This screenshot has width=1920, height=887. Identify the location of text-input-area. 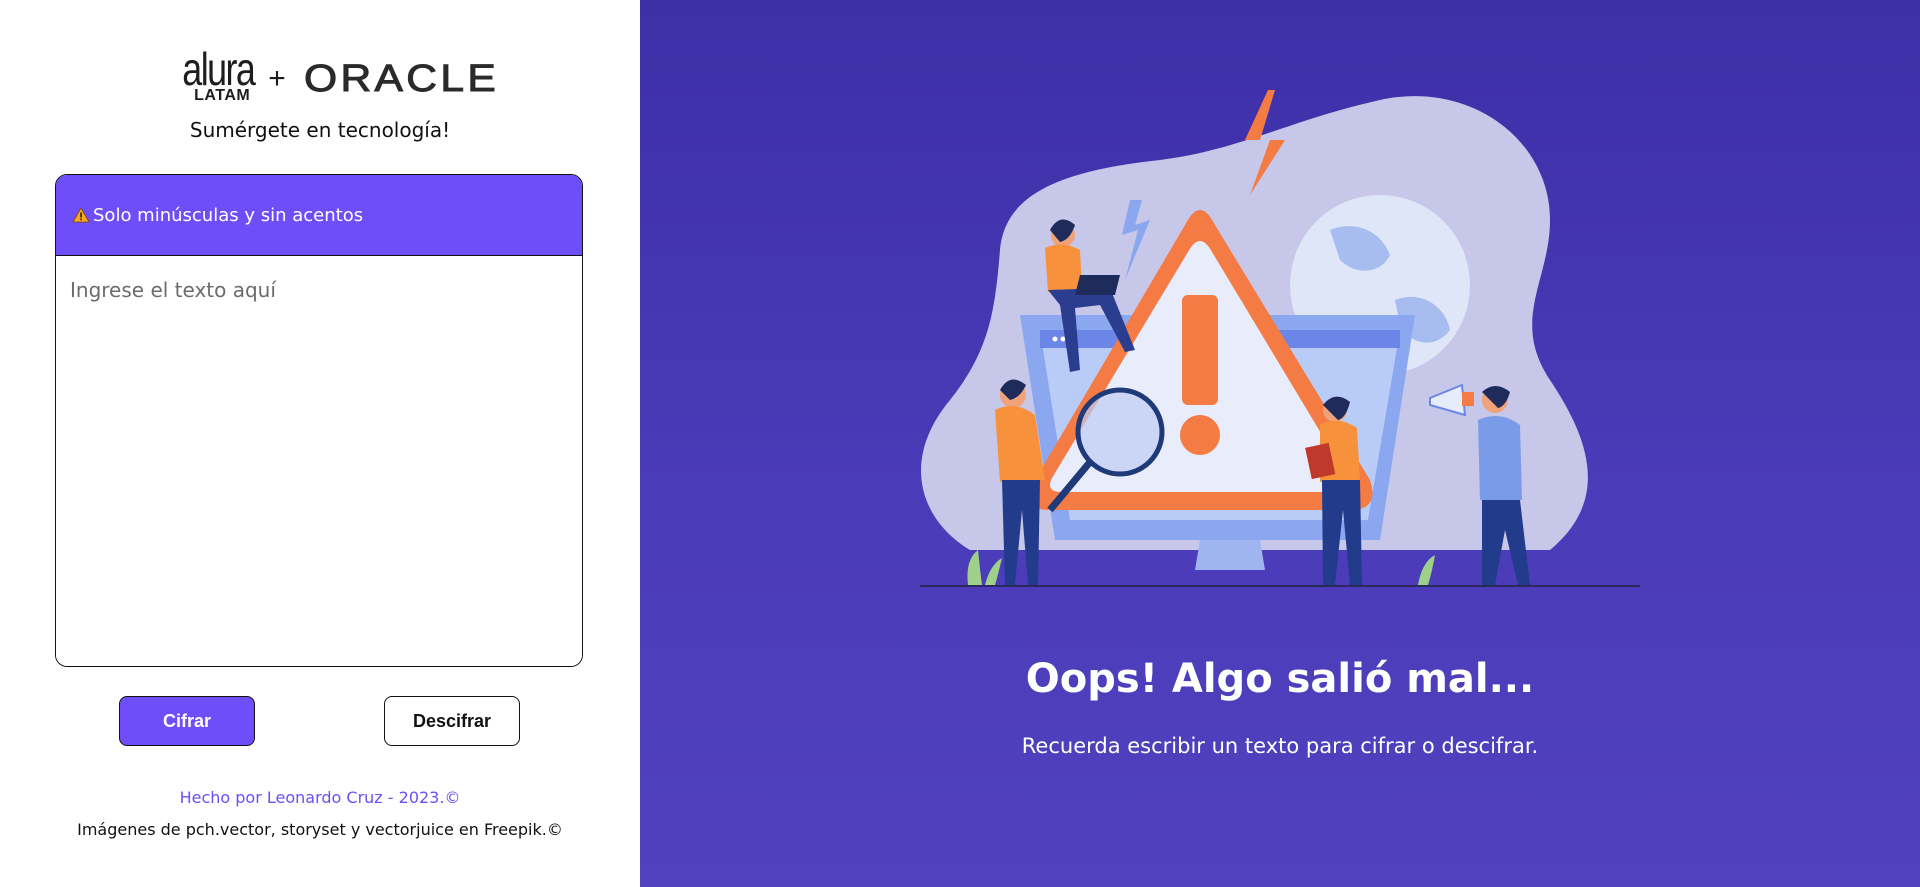
(319, 461).